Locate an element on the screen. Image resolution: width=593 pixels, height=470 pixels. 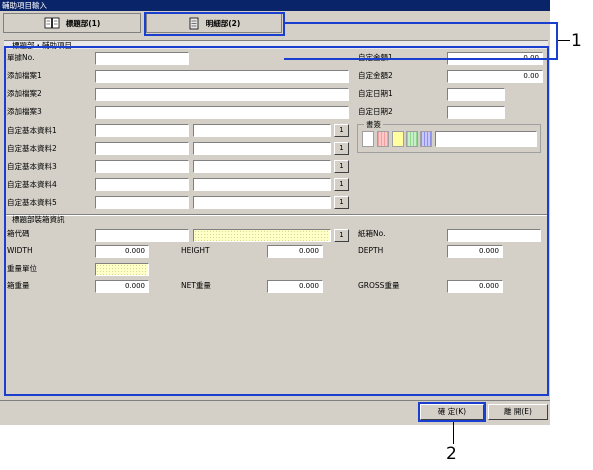
remark1-label: 添加檔案1 is located at coordinates (24, 75).